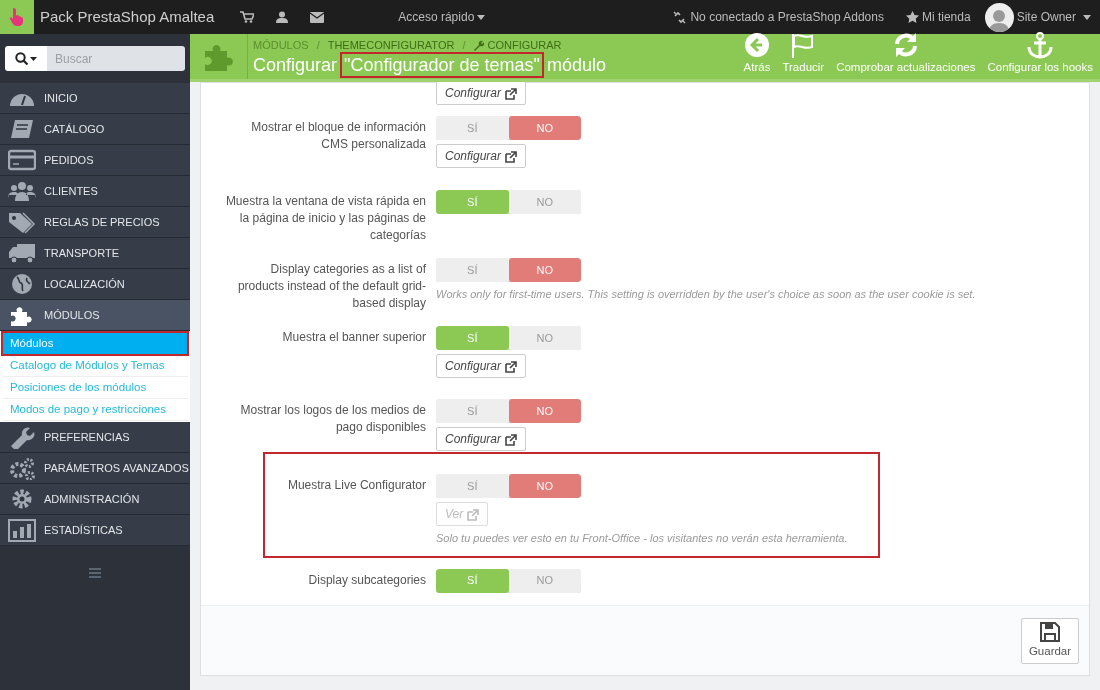  I want to click on sidebar-item: CLIENTES, so click(95, 191).